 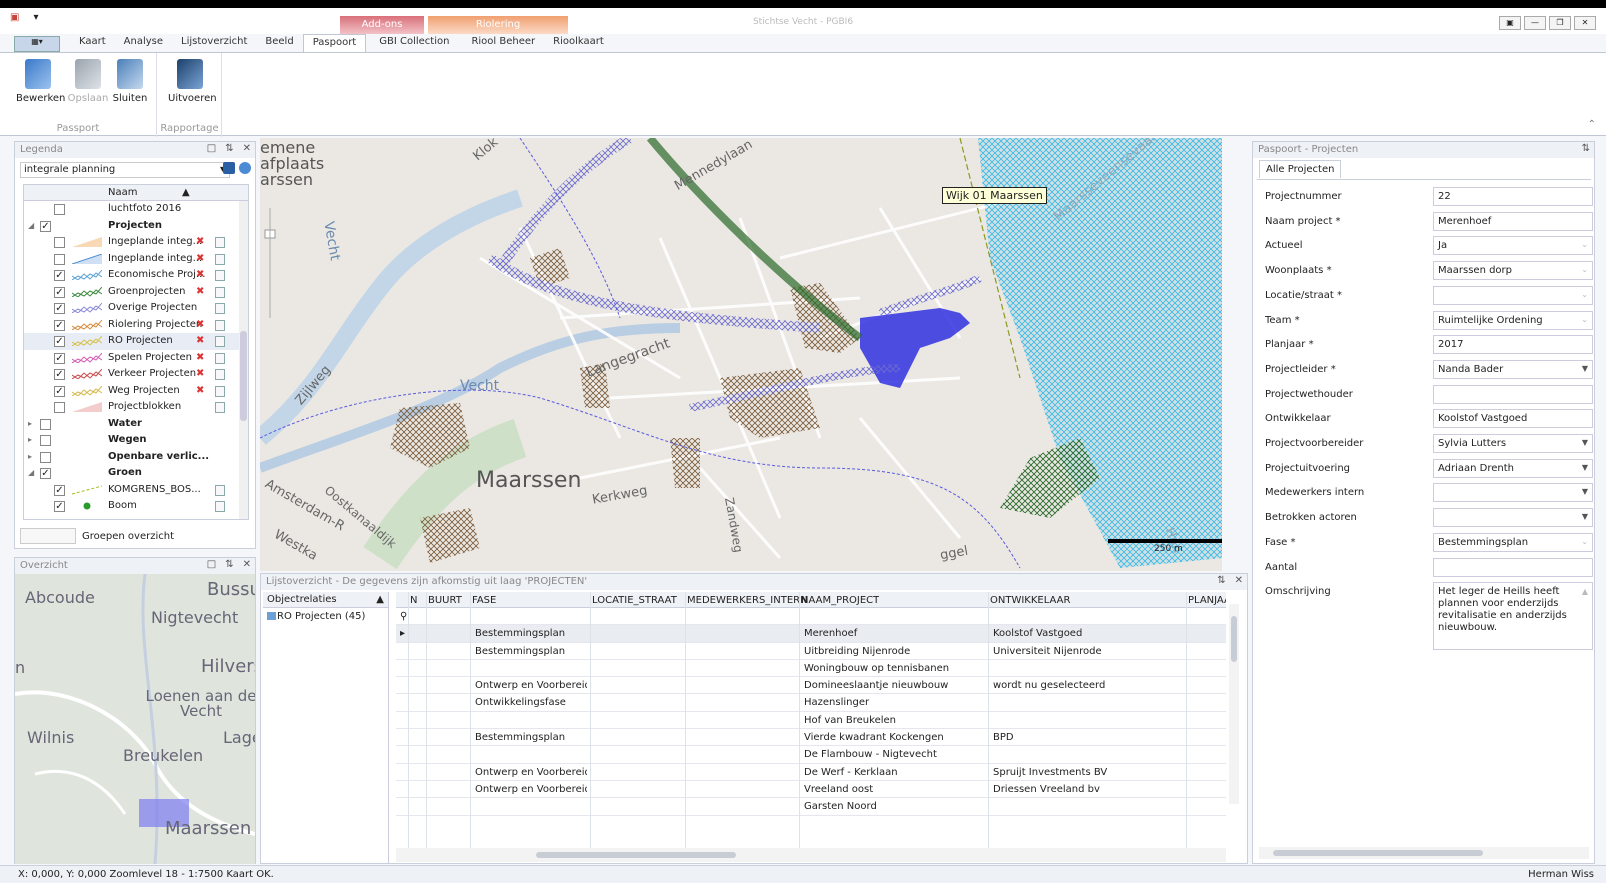 What do you see at coordinates (136, 209) in the screenshot?
I see `legend-layer-row: luchtfoto 2016` at bounding box center [136, 209].